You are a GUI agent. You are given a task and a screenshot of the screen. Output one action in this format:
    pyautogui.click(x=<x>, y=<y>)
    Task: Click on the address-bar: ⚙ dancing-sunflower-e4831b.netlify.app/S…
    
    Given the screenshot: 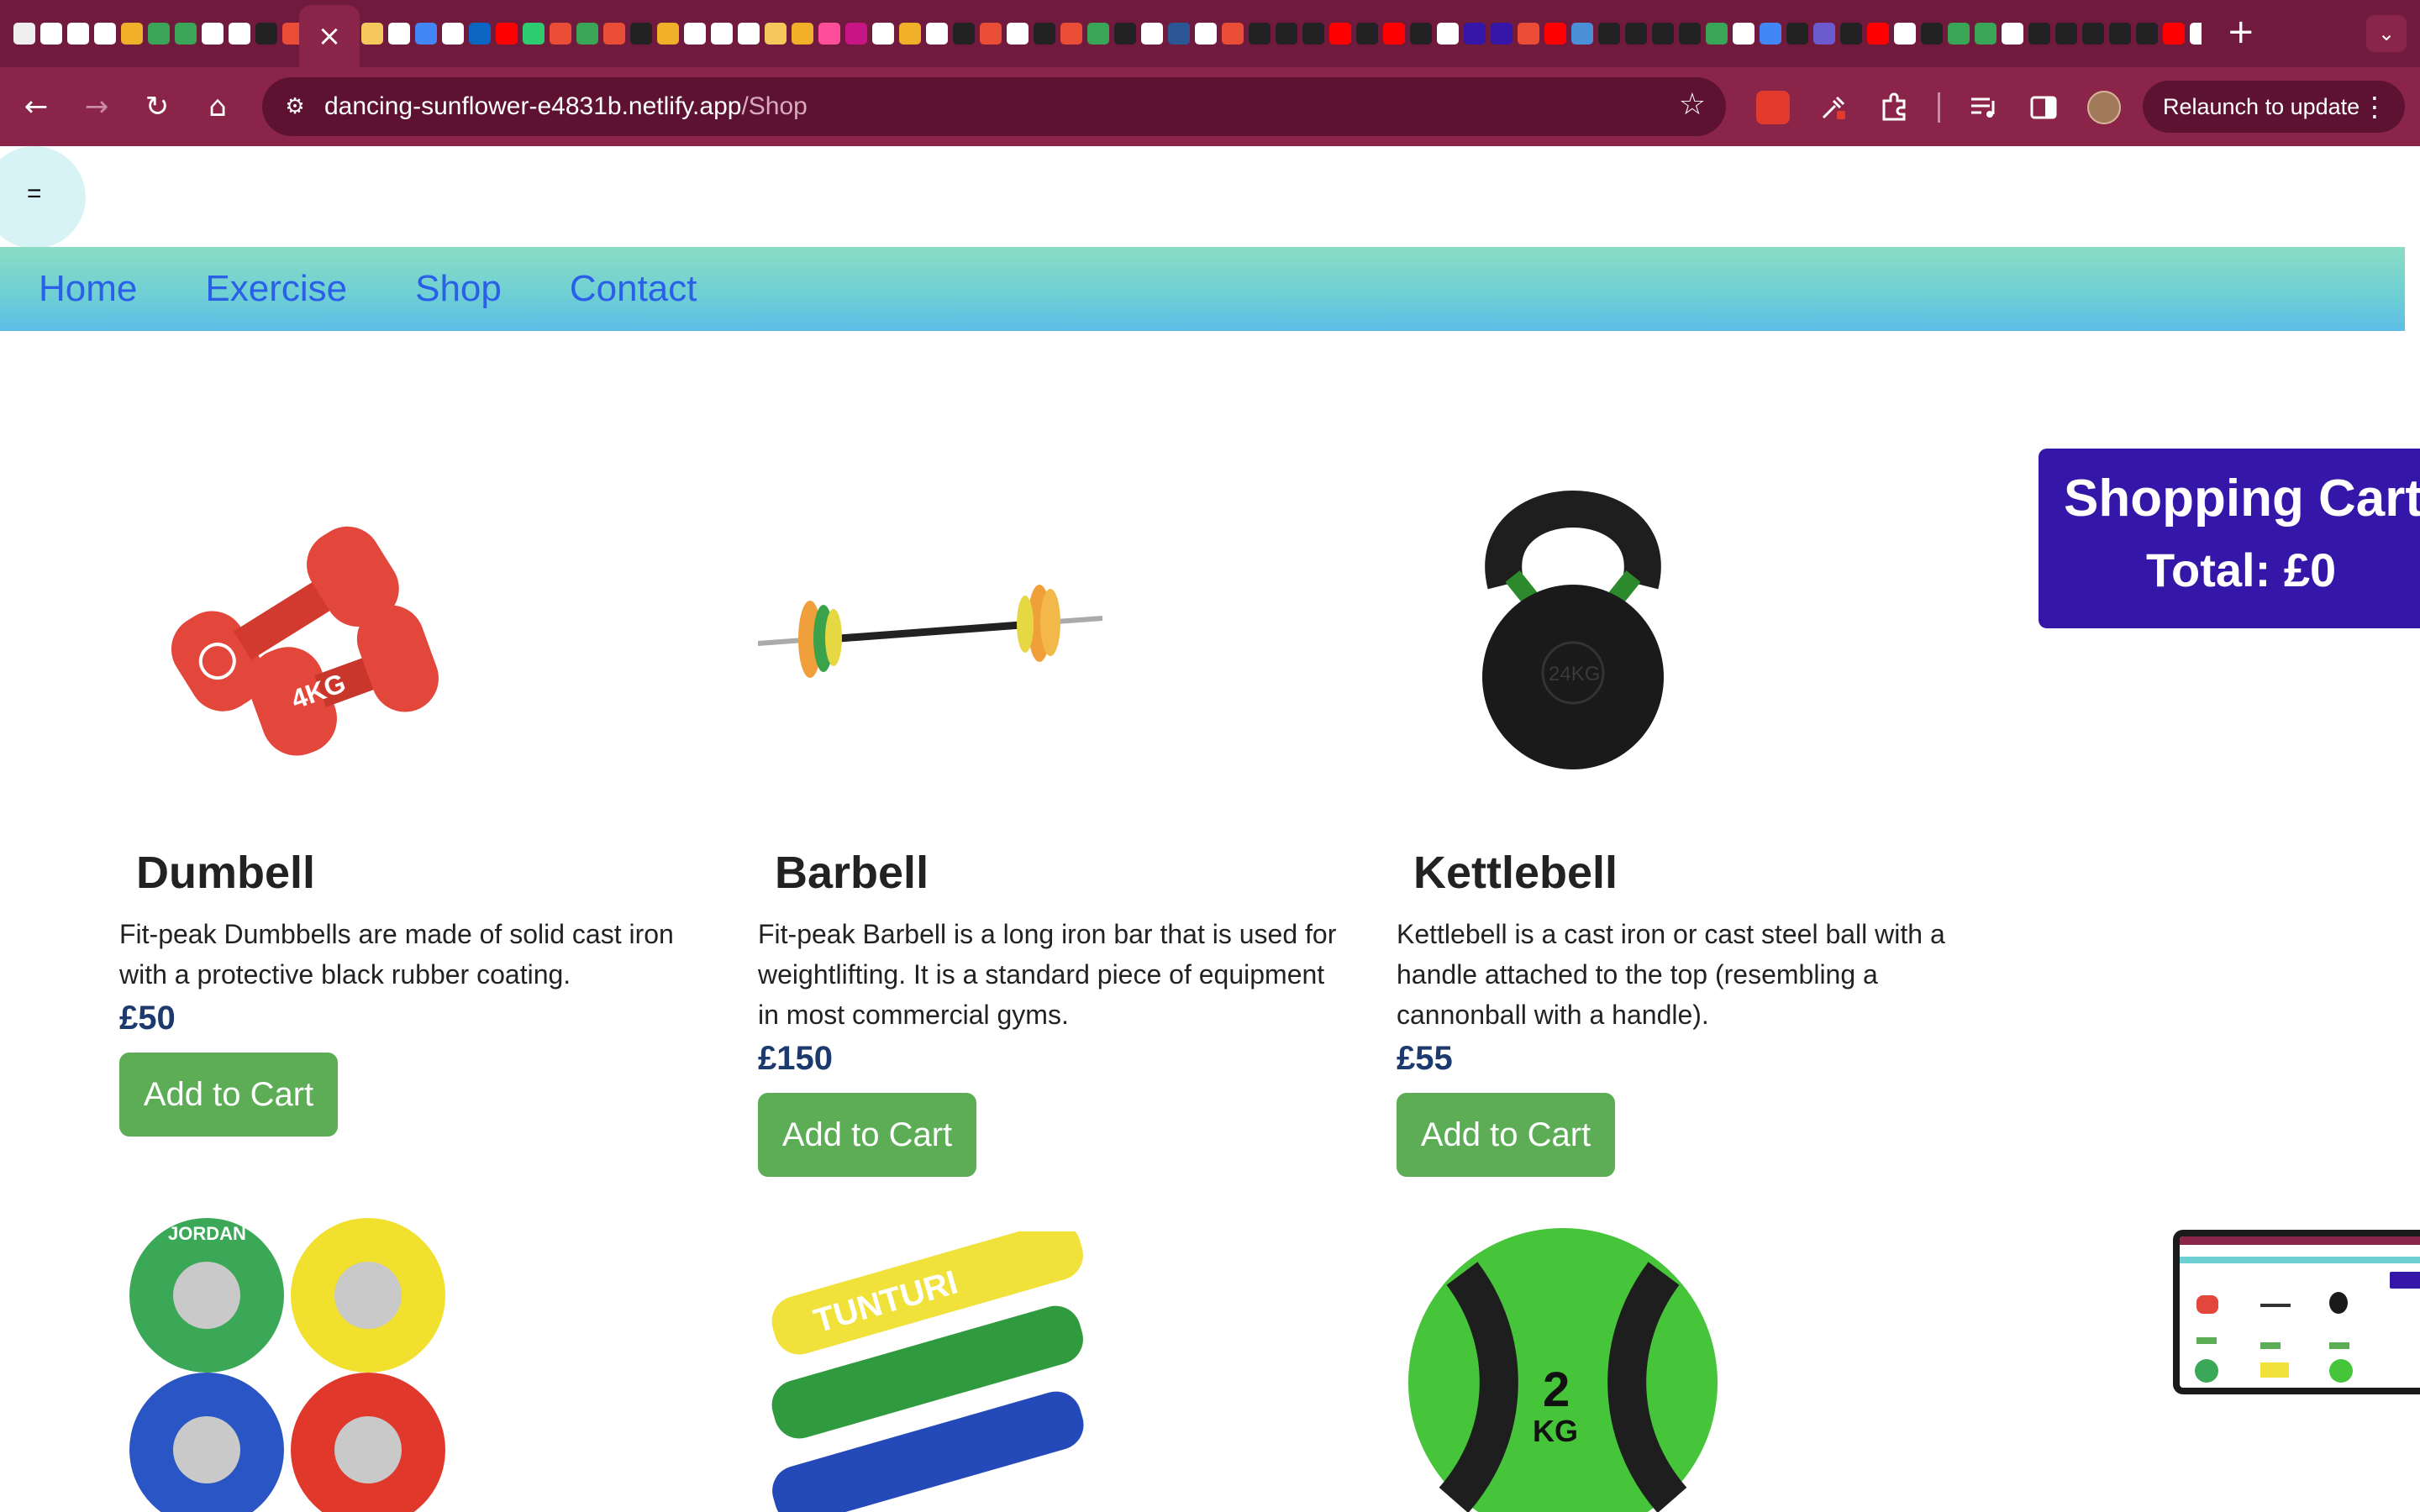 What is the action you would take?
    pyautogui.click(x=994, y=106)
    